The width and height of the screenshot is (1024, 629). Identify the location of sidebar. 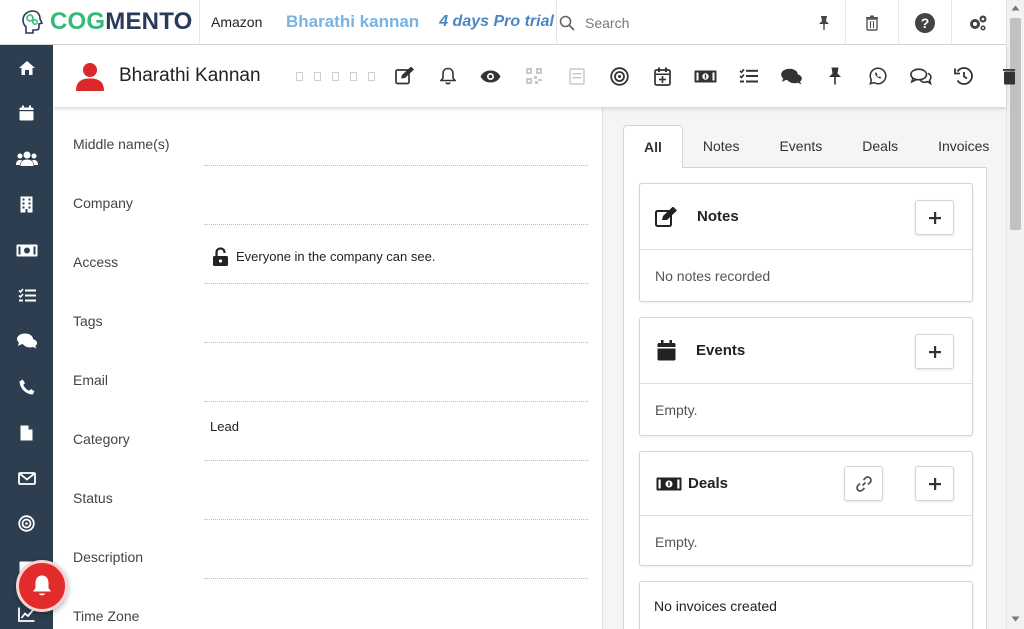
(26, 337).